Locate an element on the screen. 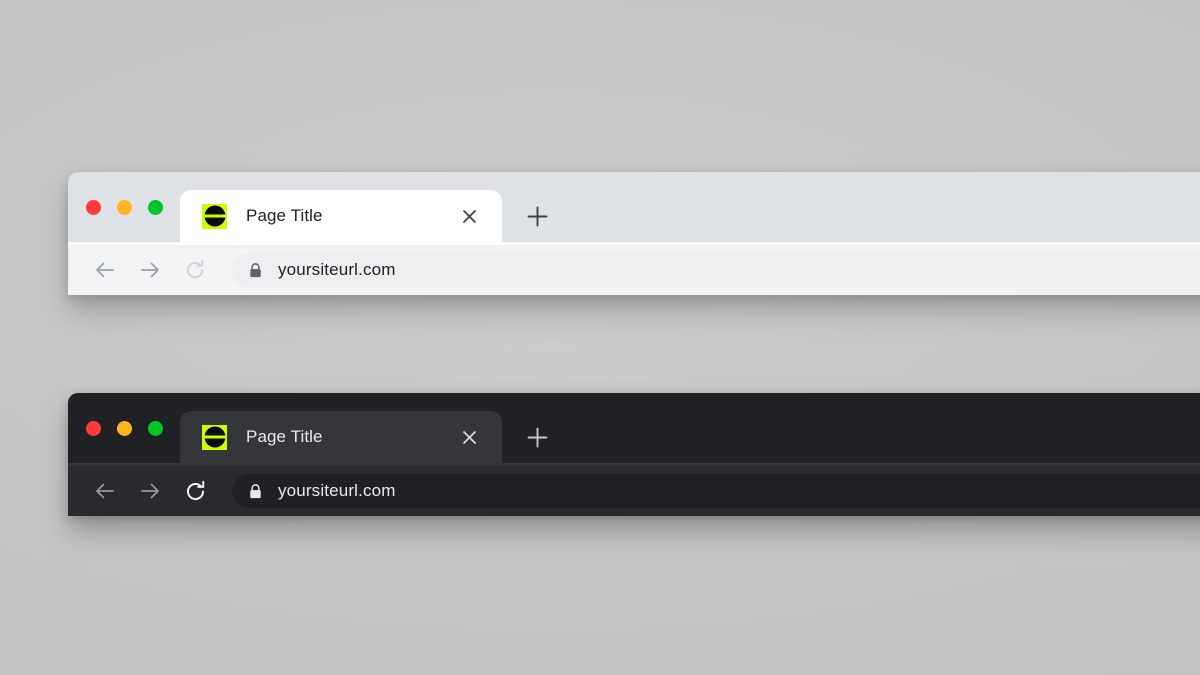 This screenshot has width=1200, height=675. browser-tab-dark: Page Title is located at coordinates (341, 437).